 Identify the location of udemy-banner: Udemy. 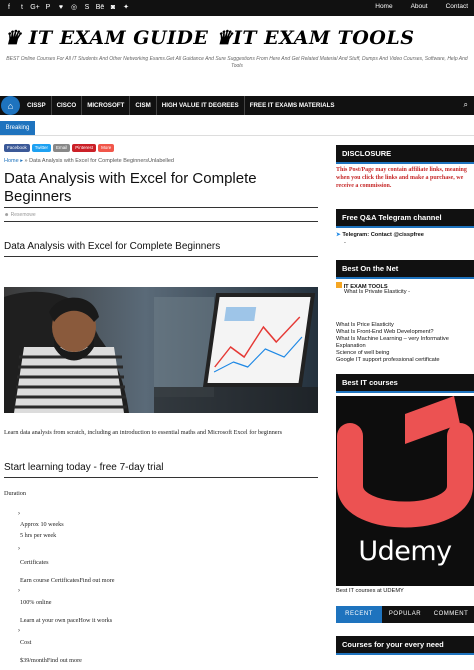
(405, 491).